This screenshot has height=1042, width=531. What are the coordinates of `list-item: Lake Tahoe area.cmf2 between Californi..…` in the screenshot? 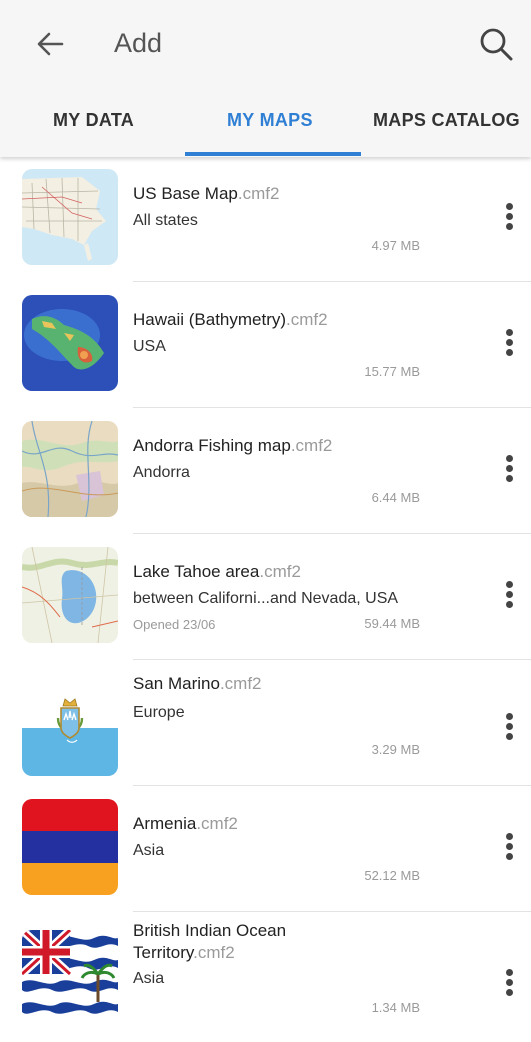 It's located at (265, 601).